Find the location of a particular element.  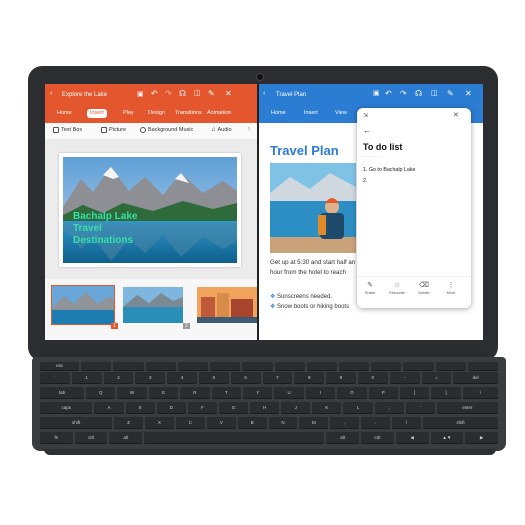

key-: ` is located at coordinates (55, 377).